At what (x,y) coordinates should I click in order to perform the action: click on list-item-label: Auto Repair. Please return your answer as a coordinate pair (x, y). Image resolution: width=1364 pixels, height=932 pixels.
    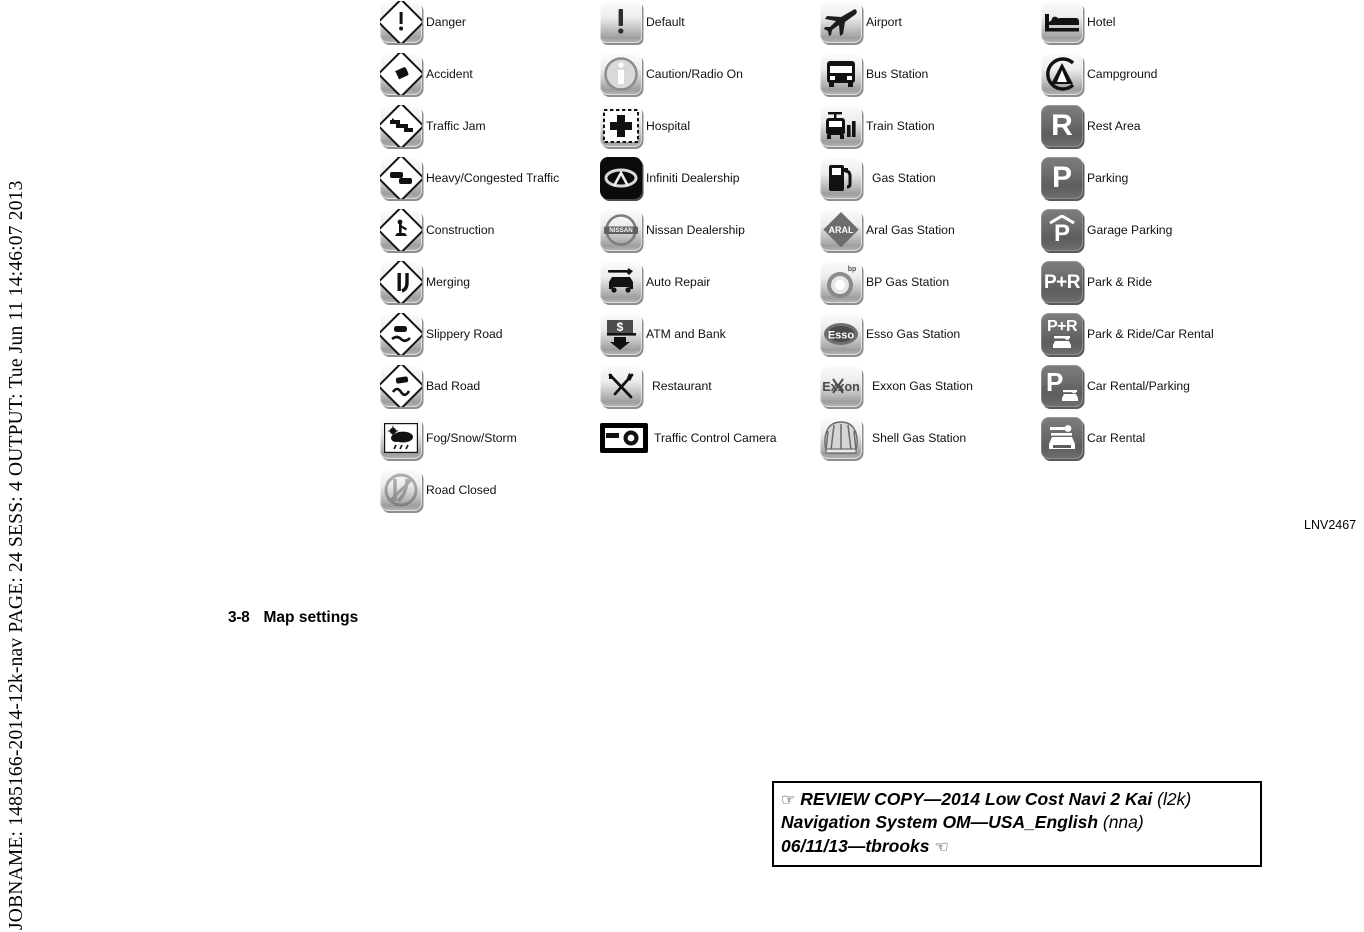
    Looking at the image, I should click on (678, 282).